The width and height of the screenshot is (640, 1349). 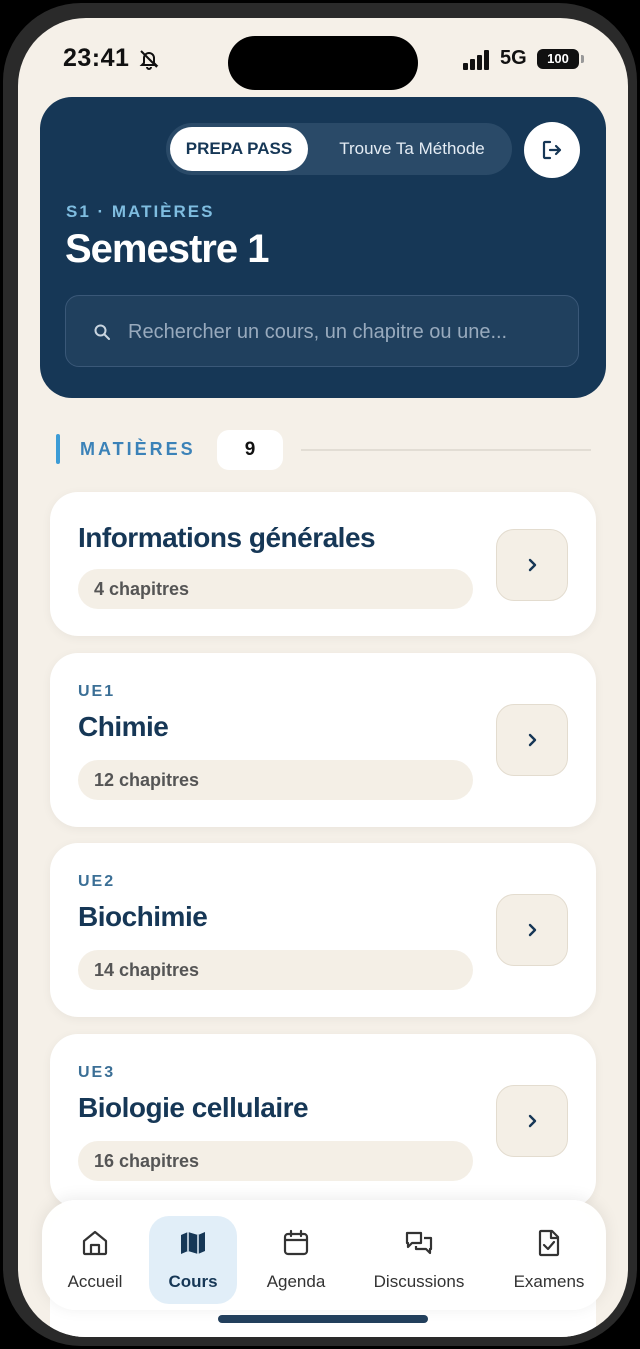 I want to click on section-label: MATIÈRES, so click(x=138, y=449).